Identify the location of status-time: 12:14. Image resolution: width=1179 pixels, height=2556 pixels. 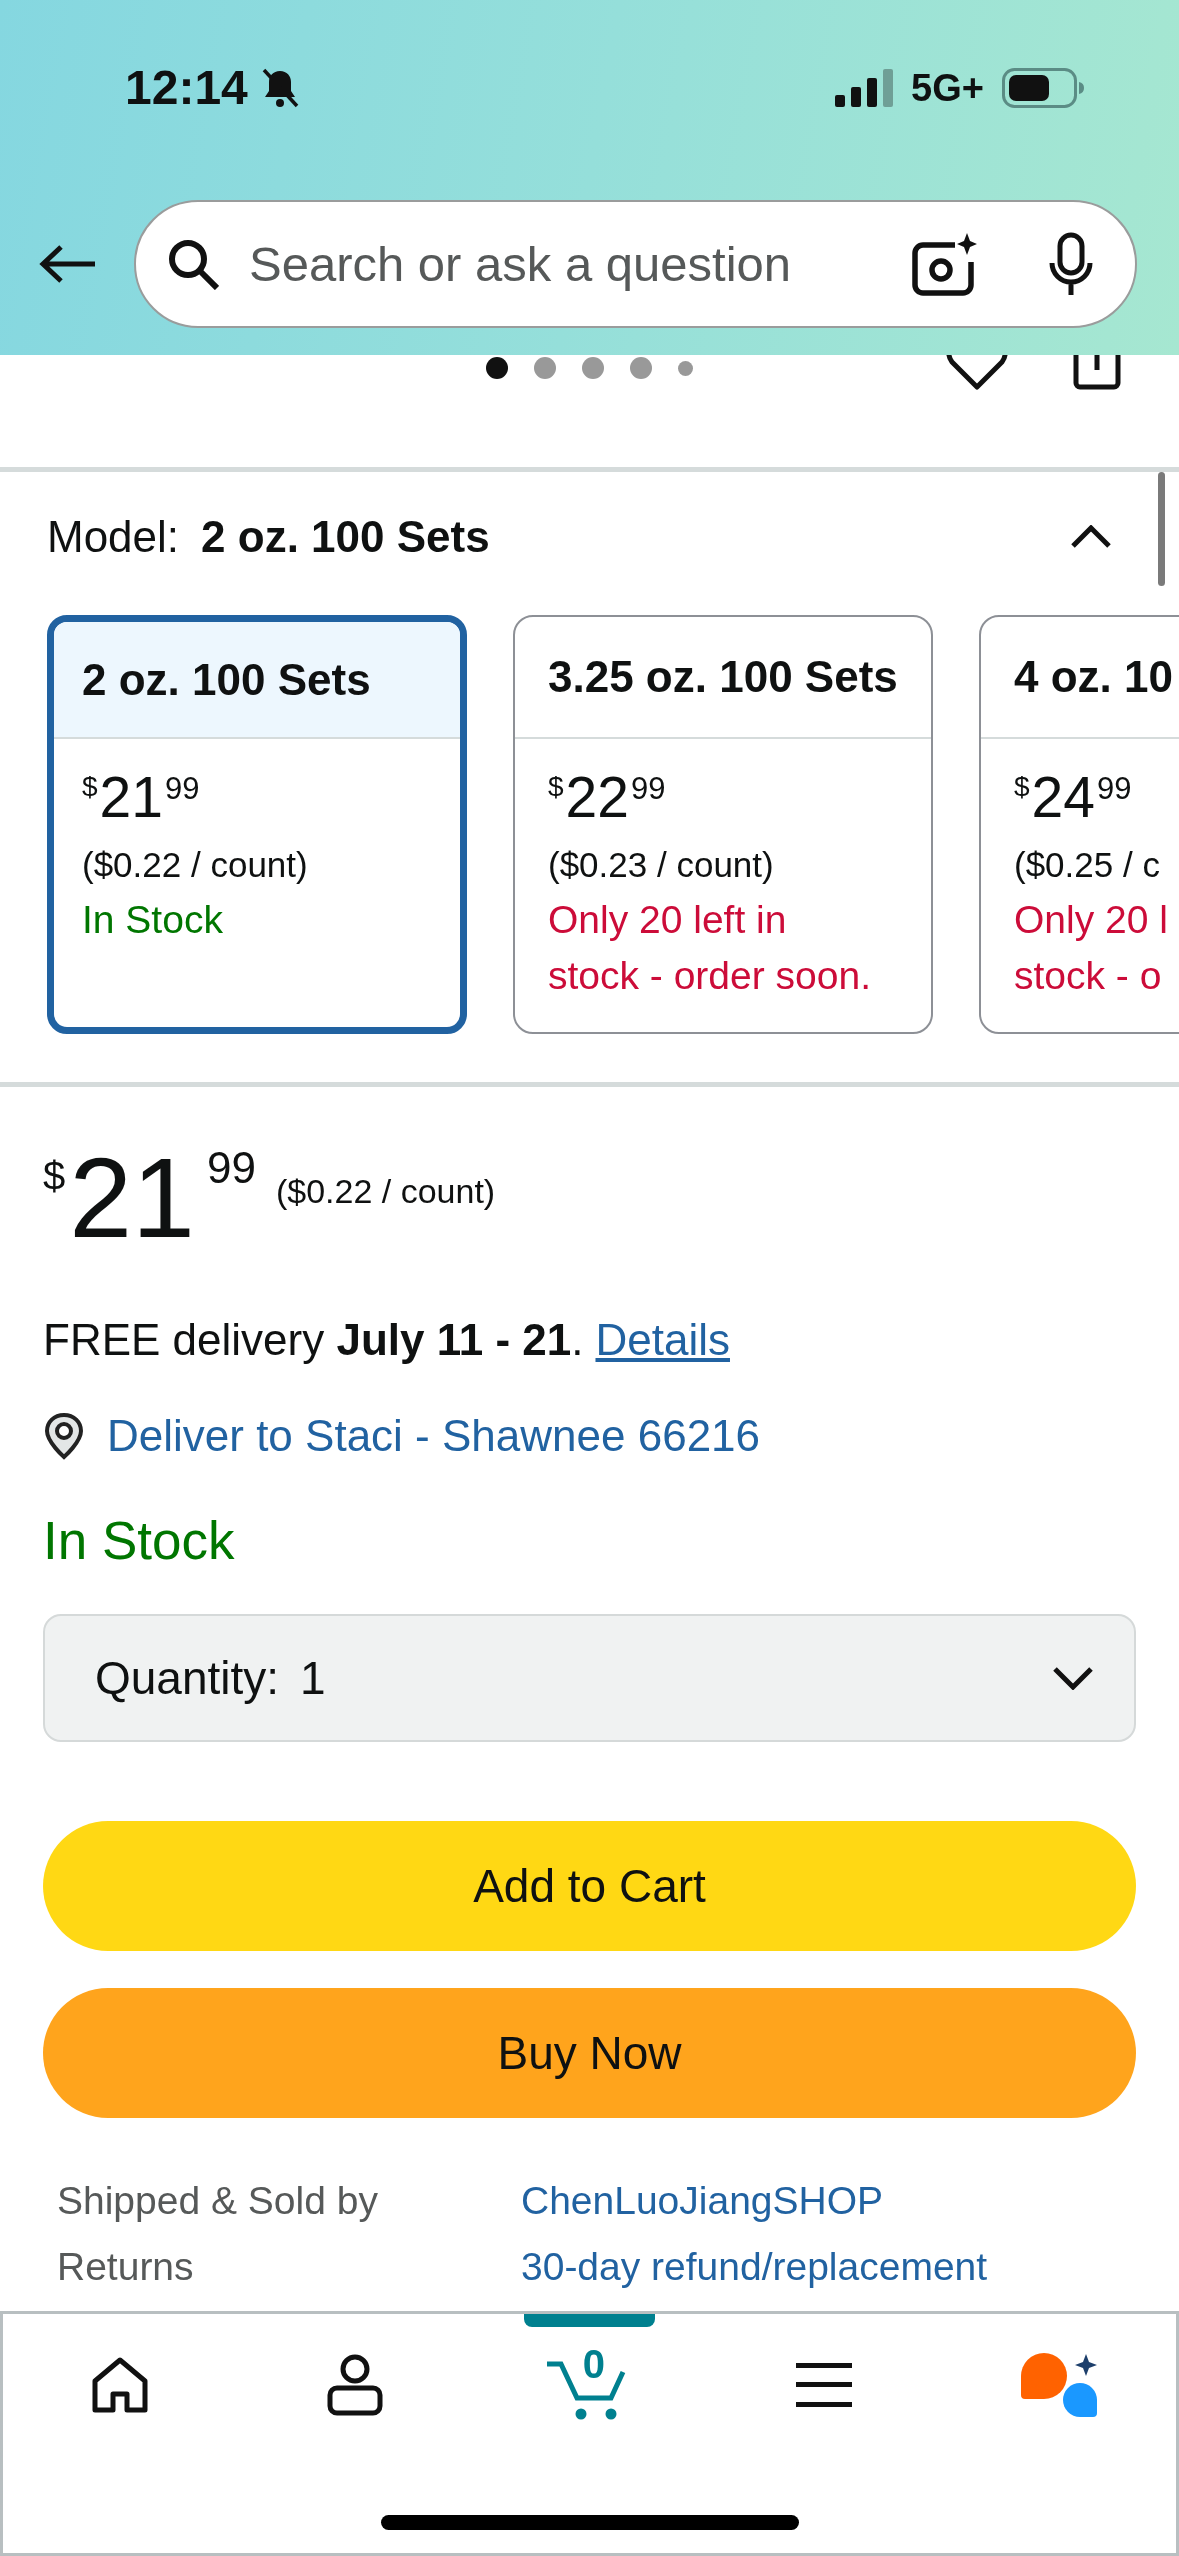
(186, 88).